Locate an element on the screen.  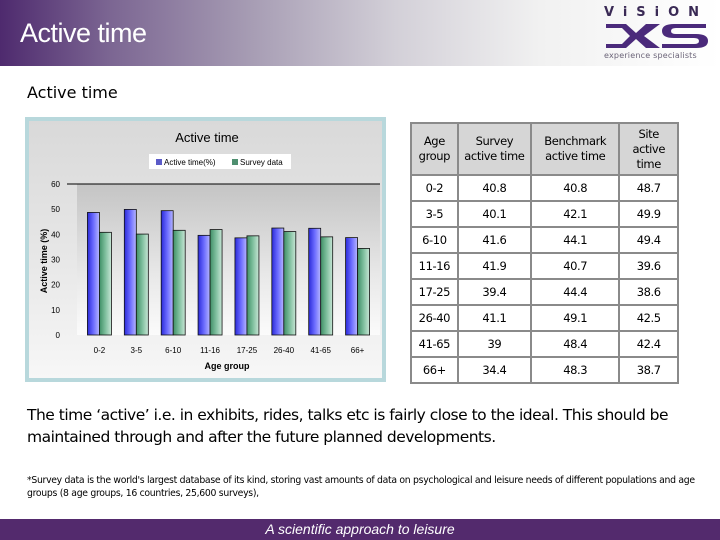
cell-survey-active-time: 34.4 is located at coordinates (494, 370).